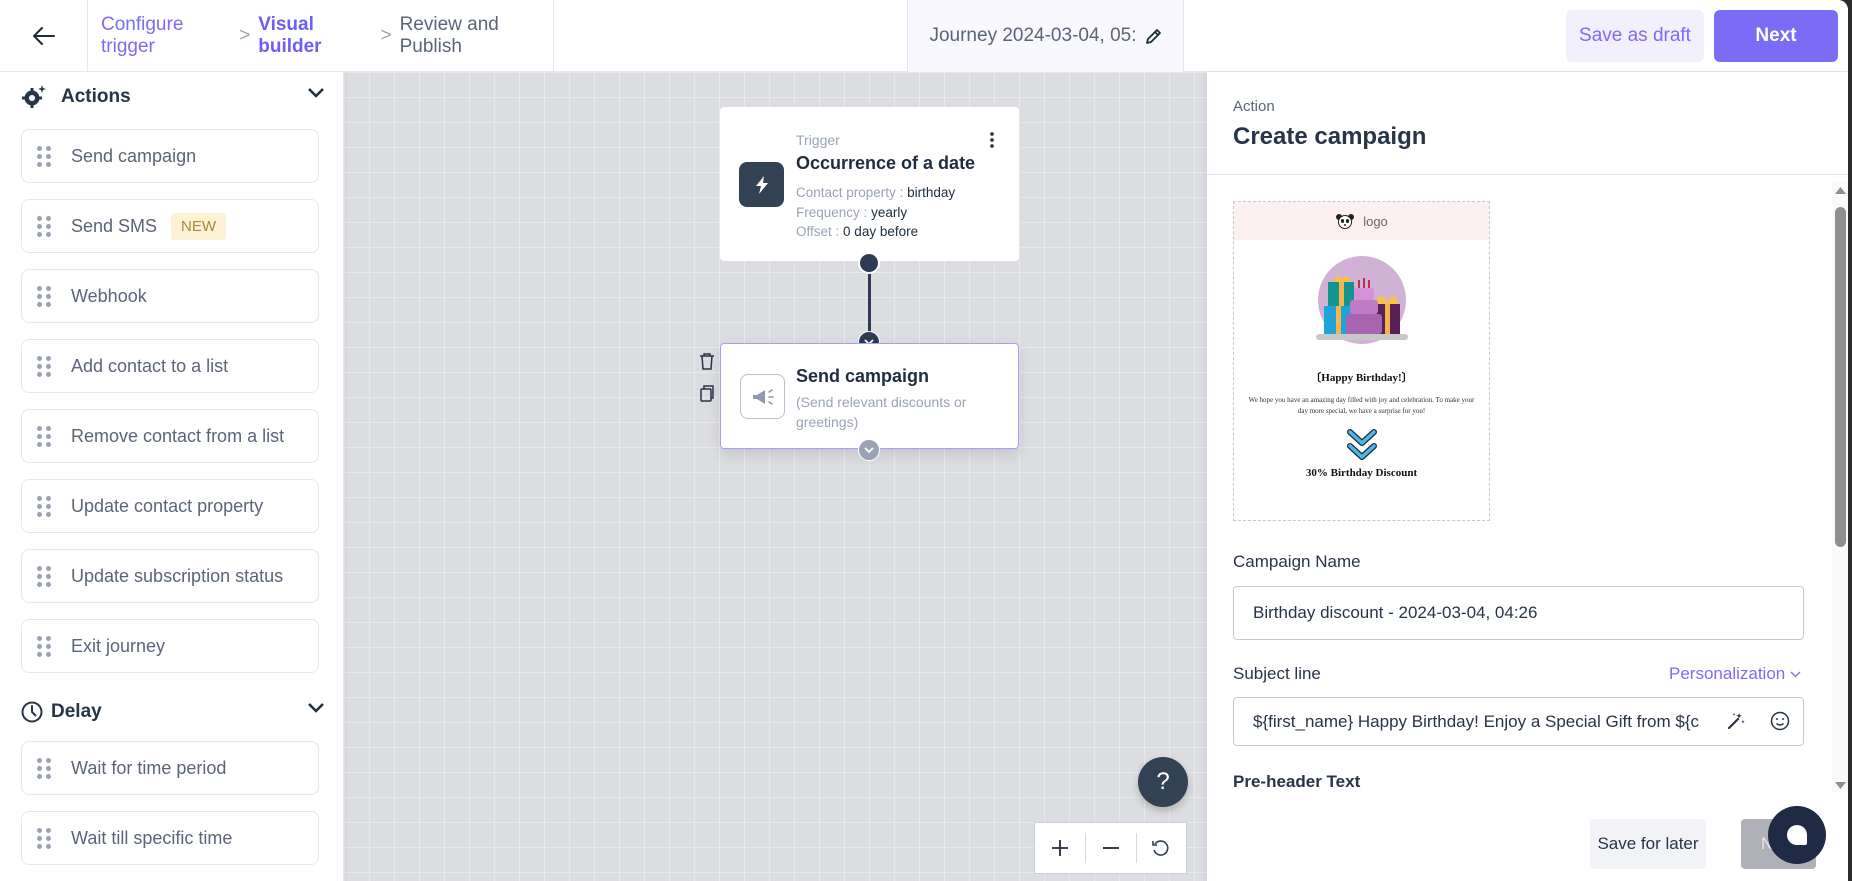 Image resolution: width=1852 pixels, height=881 pixels. What do you see at coordinates (992, 140) in the screenshot?
I see `kebab-menu-icon` at bounding box center [992, 140].